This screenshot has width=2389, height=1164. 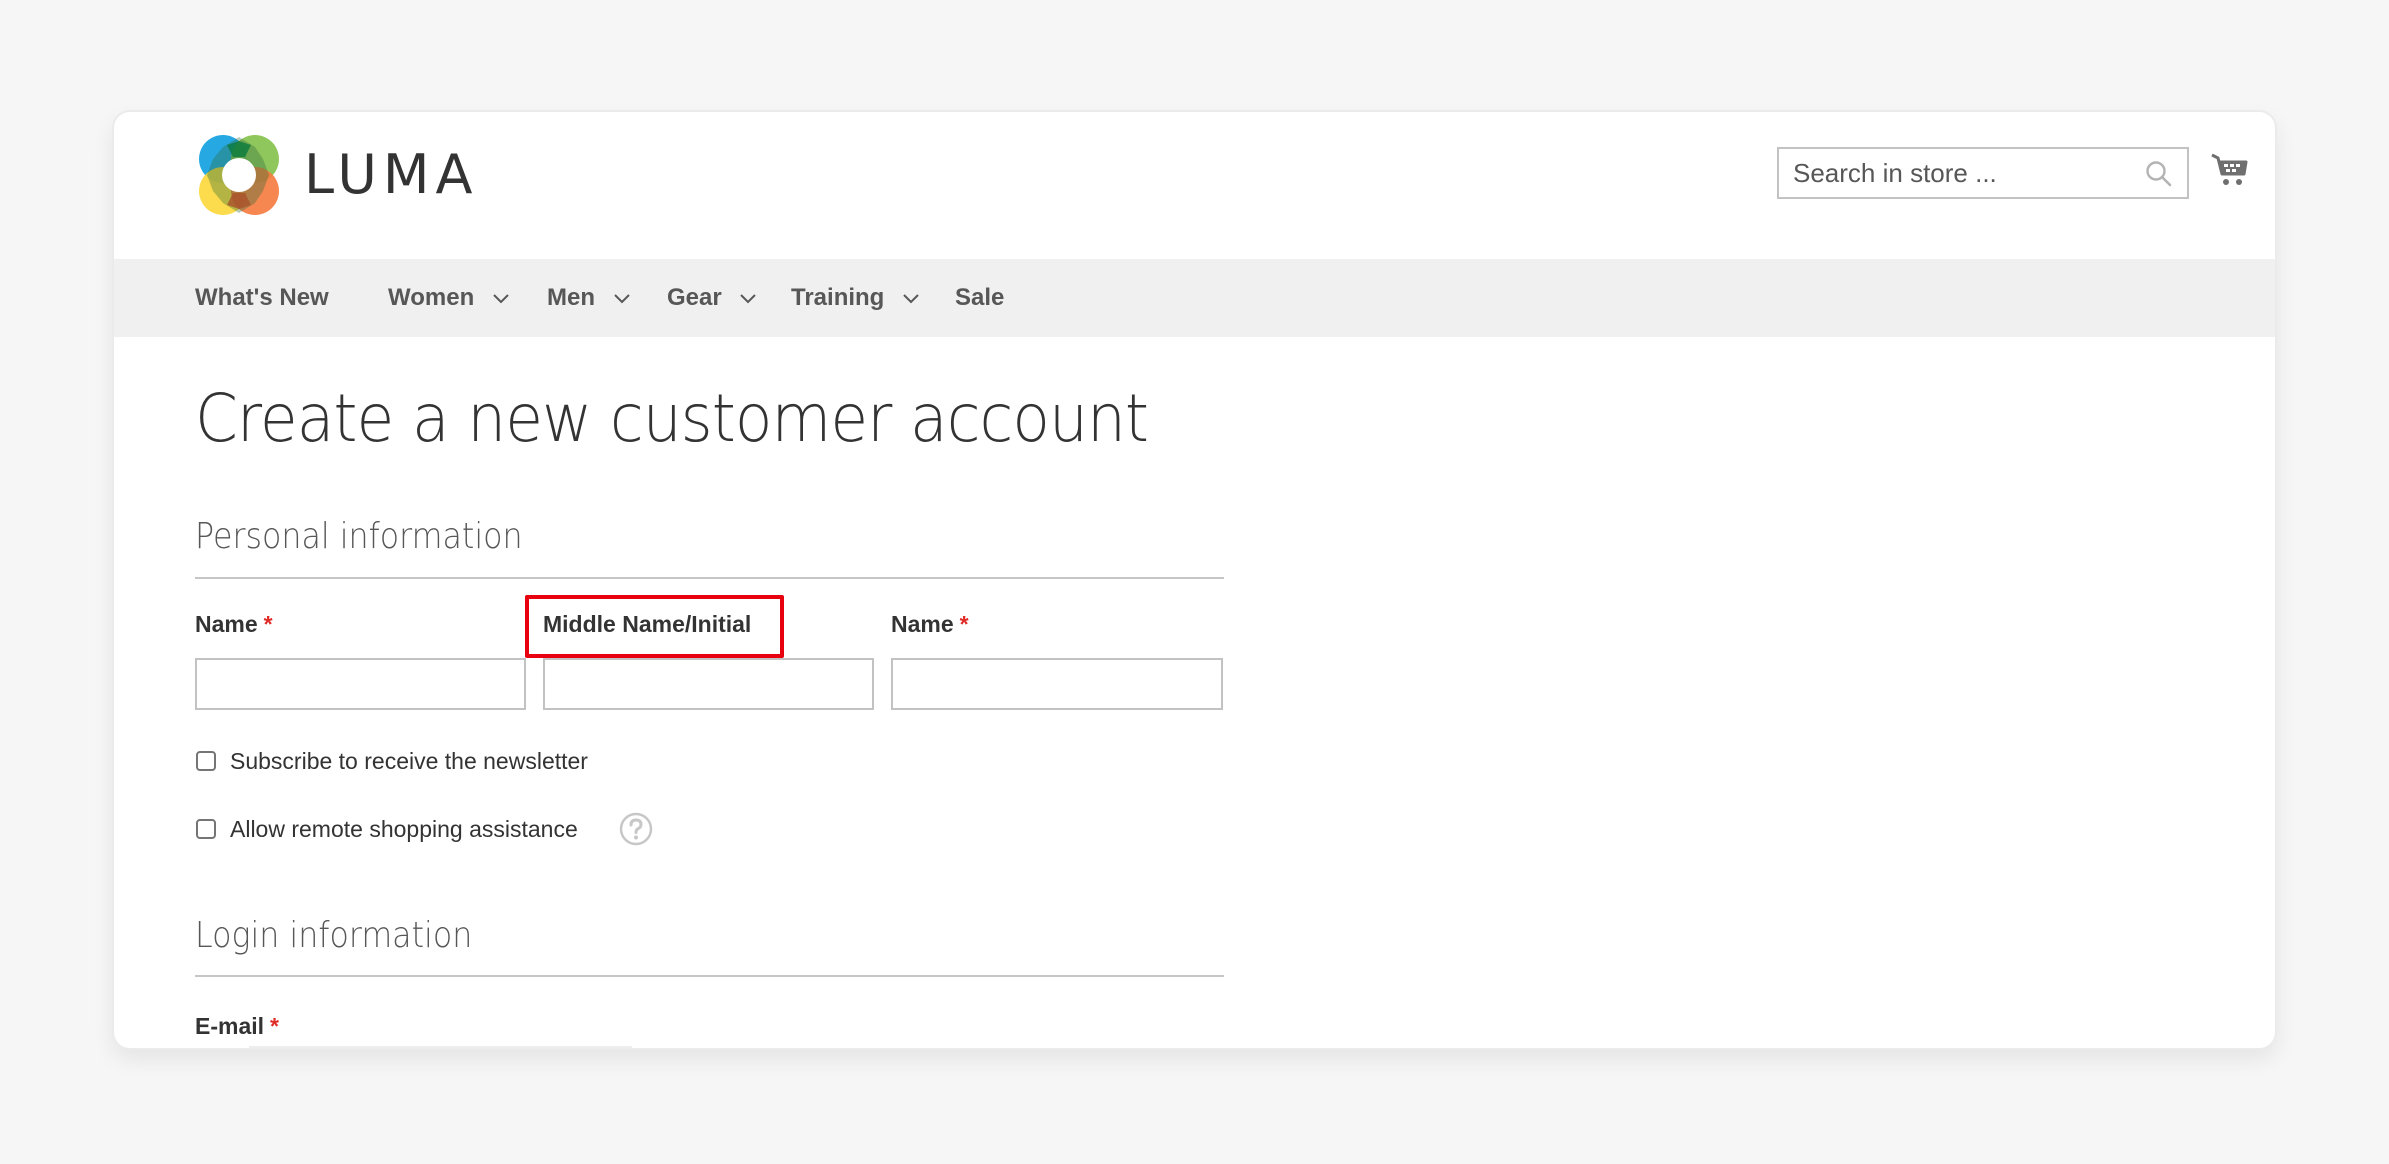 I want to click on nav-item-training: Training, so click(x=855, y=298).